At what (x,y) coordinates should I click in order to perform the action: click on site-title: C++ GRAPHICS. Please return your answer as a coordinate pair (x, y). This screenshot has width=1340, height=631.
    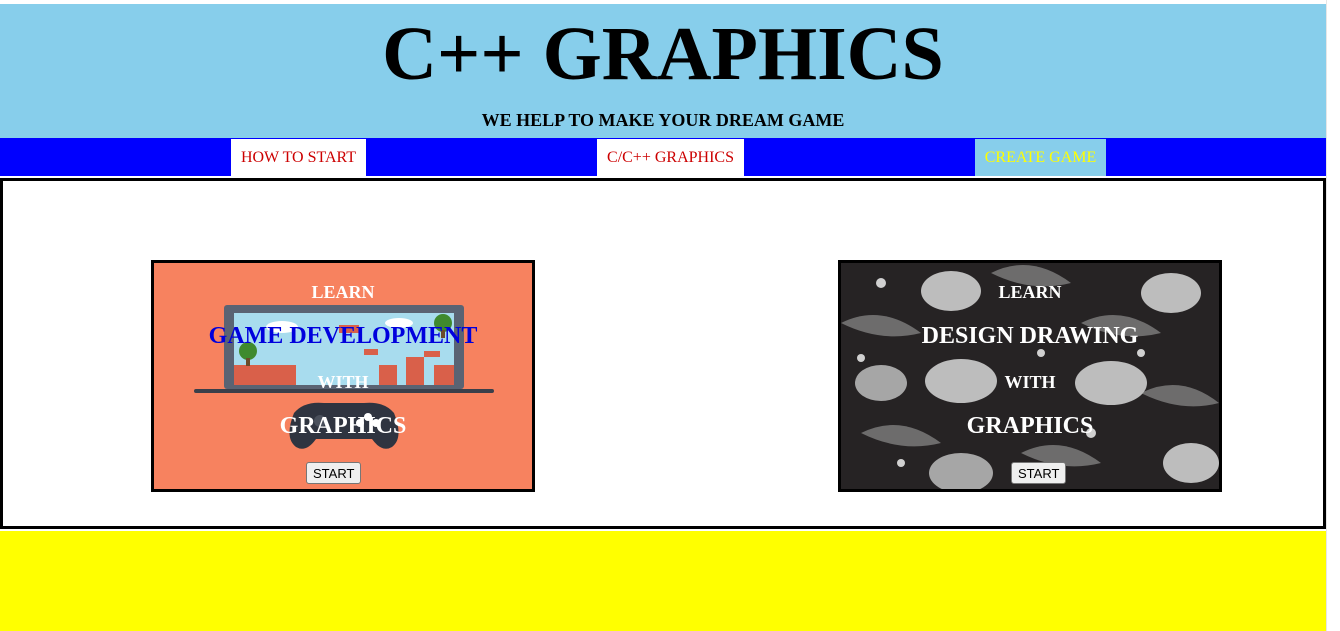
    Looking at the image, I should click on (663, 54).